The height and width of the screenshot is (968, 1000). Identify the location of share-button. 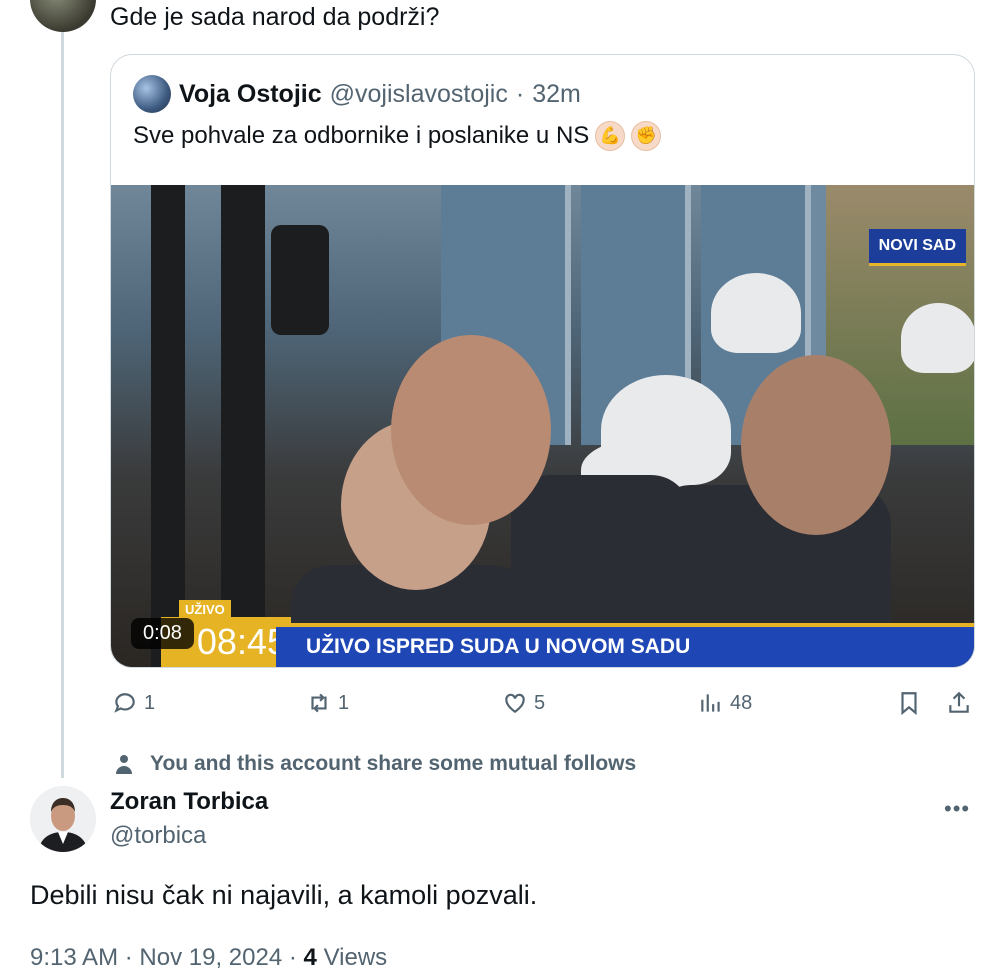
(959, 703).